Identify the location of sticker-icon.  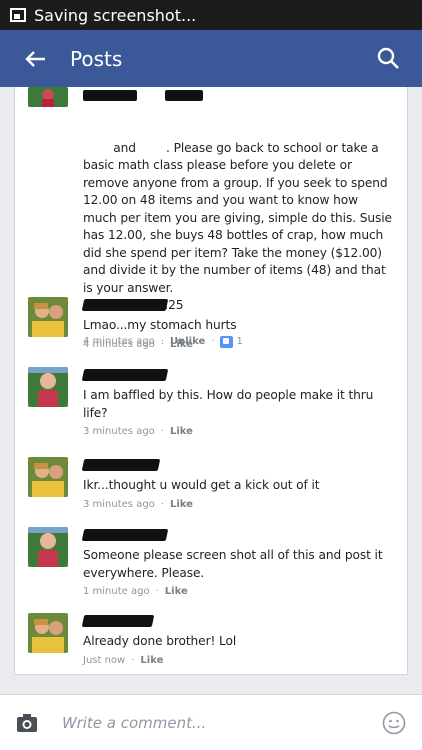
(394, 723).